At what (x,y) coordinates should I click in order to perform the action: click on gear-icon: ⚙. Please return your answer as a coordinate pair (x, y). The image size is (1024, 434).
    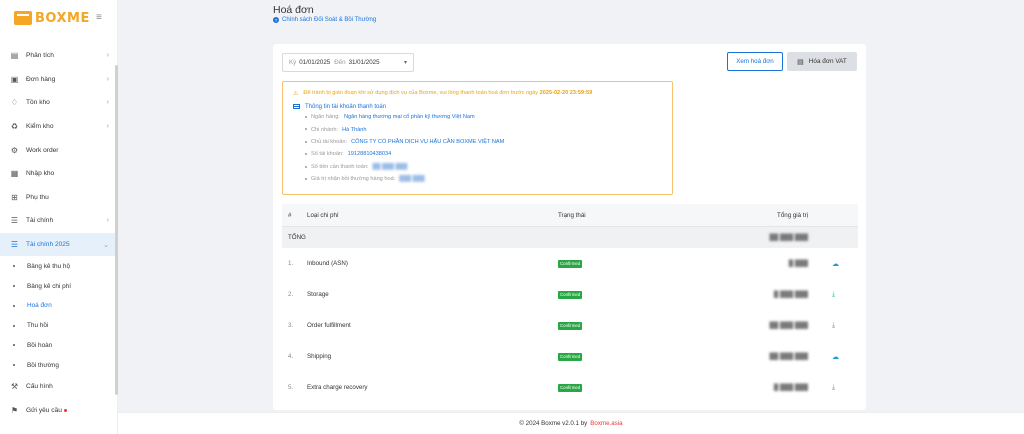
    Looking at the image, I should click on (14, 150).